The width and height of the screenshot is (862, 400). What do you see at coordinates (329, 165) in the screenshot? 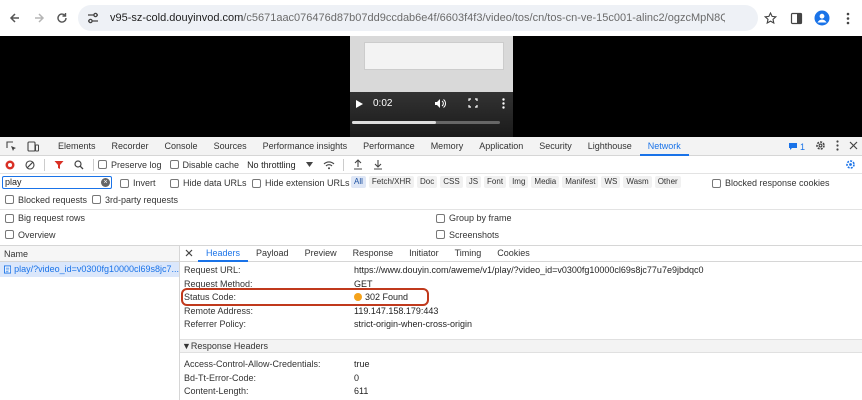
I see `network-conditions-icon` at bounding box center [329, 165].